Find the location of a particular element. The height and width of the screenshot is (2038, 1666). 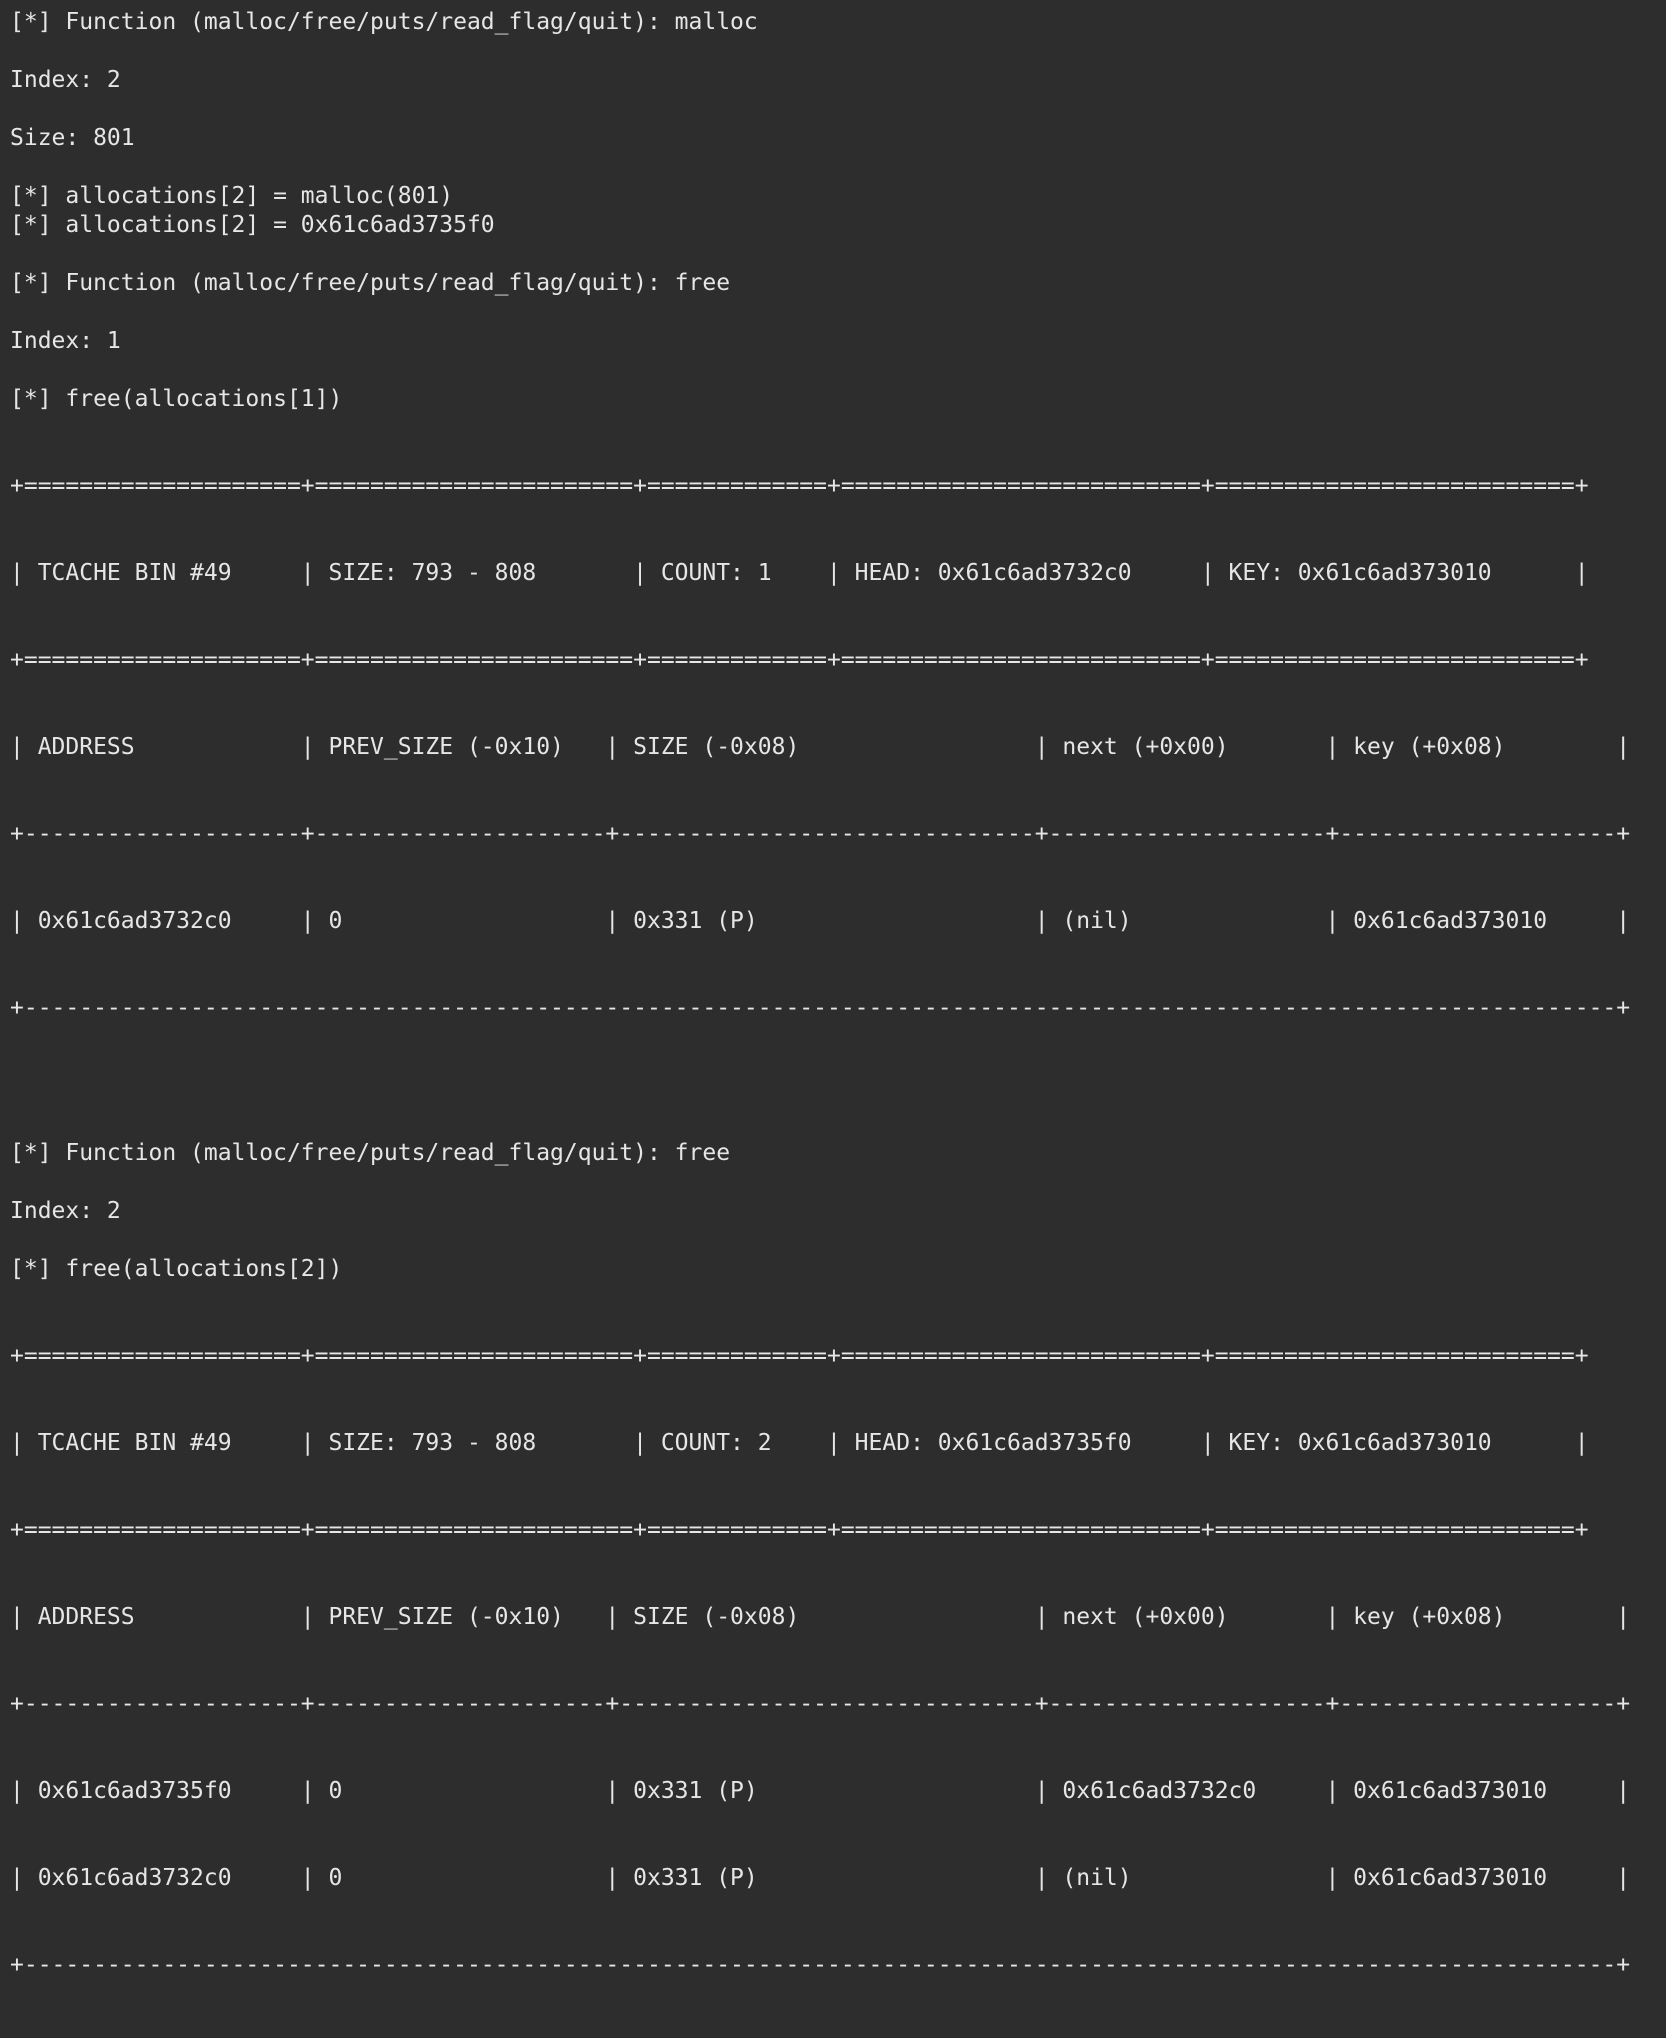

input-echo-line: Index: 1 is located at coordinates (65, 341).